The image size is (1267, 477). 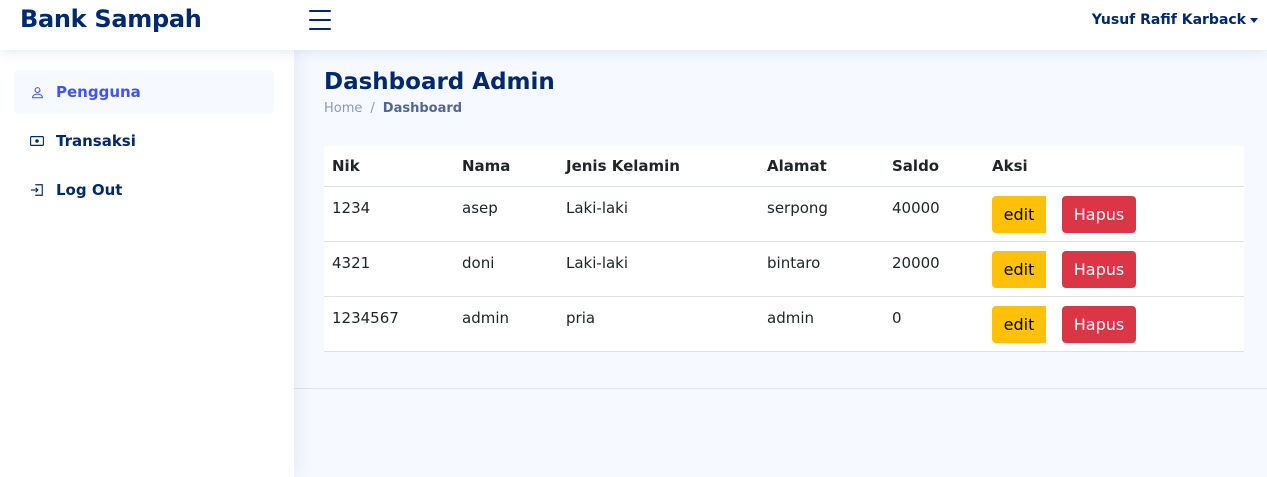 What do you see at coordinates (389, 214) in the screenshot?
I see `cell-nik: 1234` at bounding box center [389, 214].